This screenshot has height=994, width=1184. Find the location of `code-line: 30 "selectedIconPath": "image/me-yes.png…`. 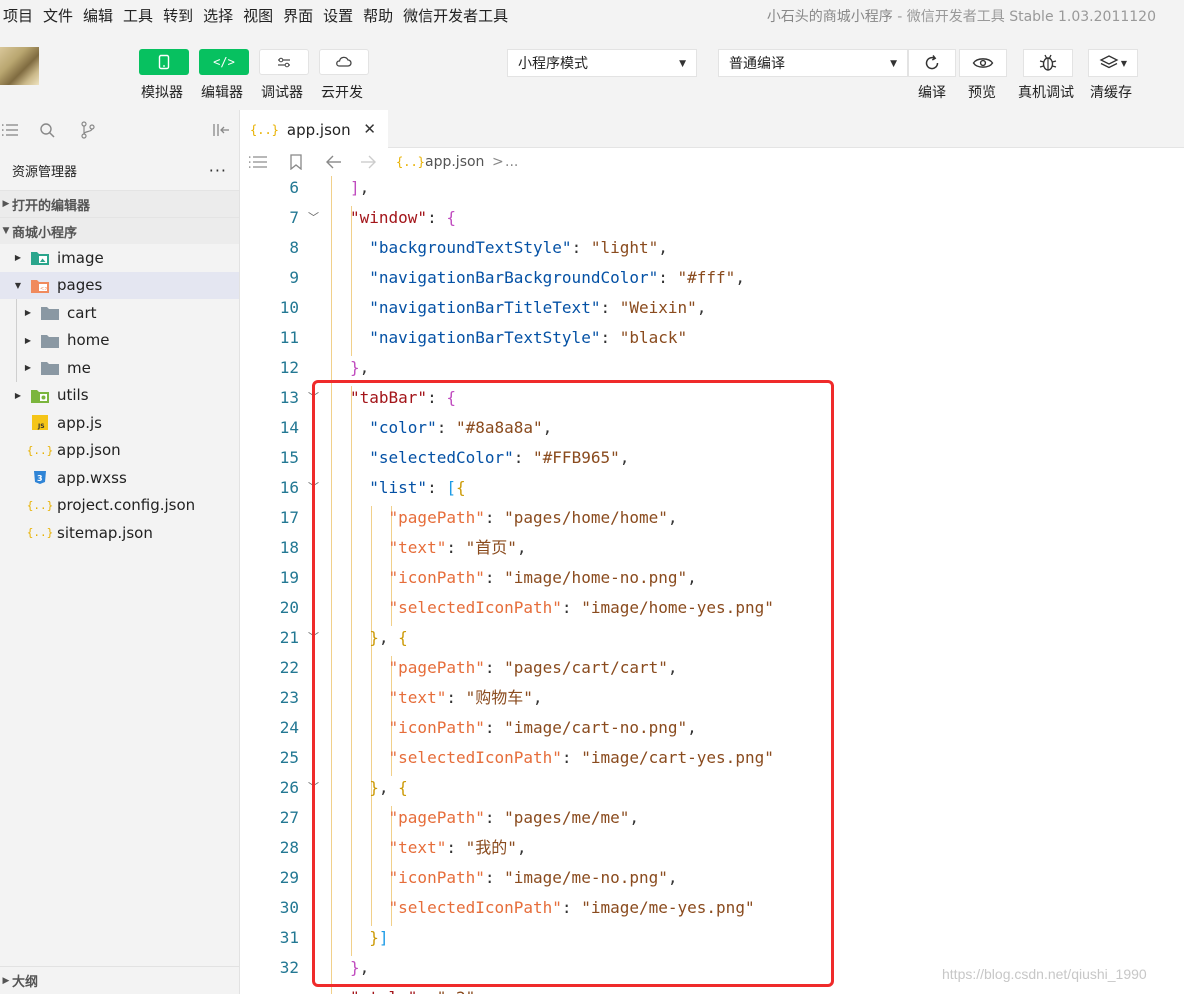

code-line: 30 "selectedIconPath": "image/me-yes.png… is located at coordinates (712, 908).